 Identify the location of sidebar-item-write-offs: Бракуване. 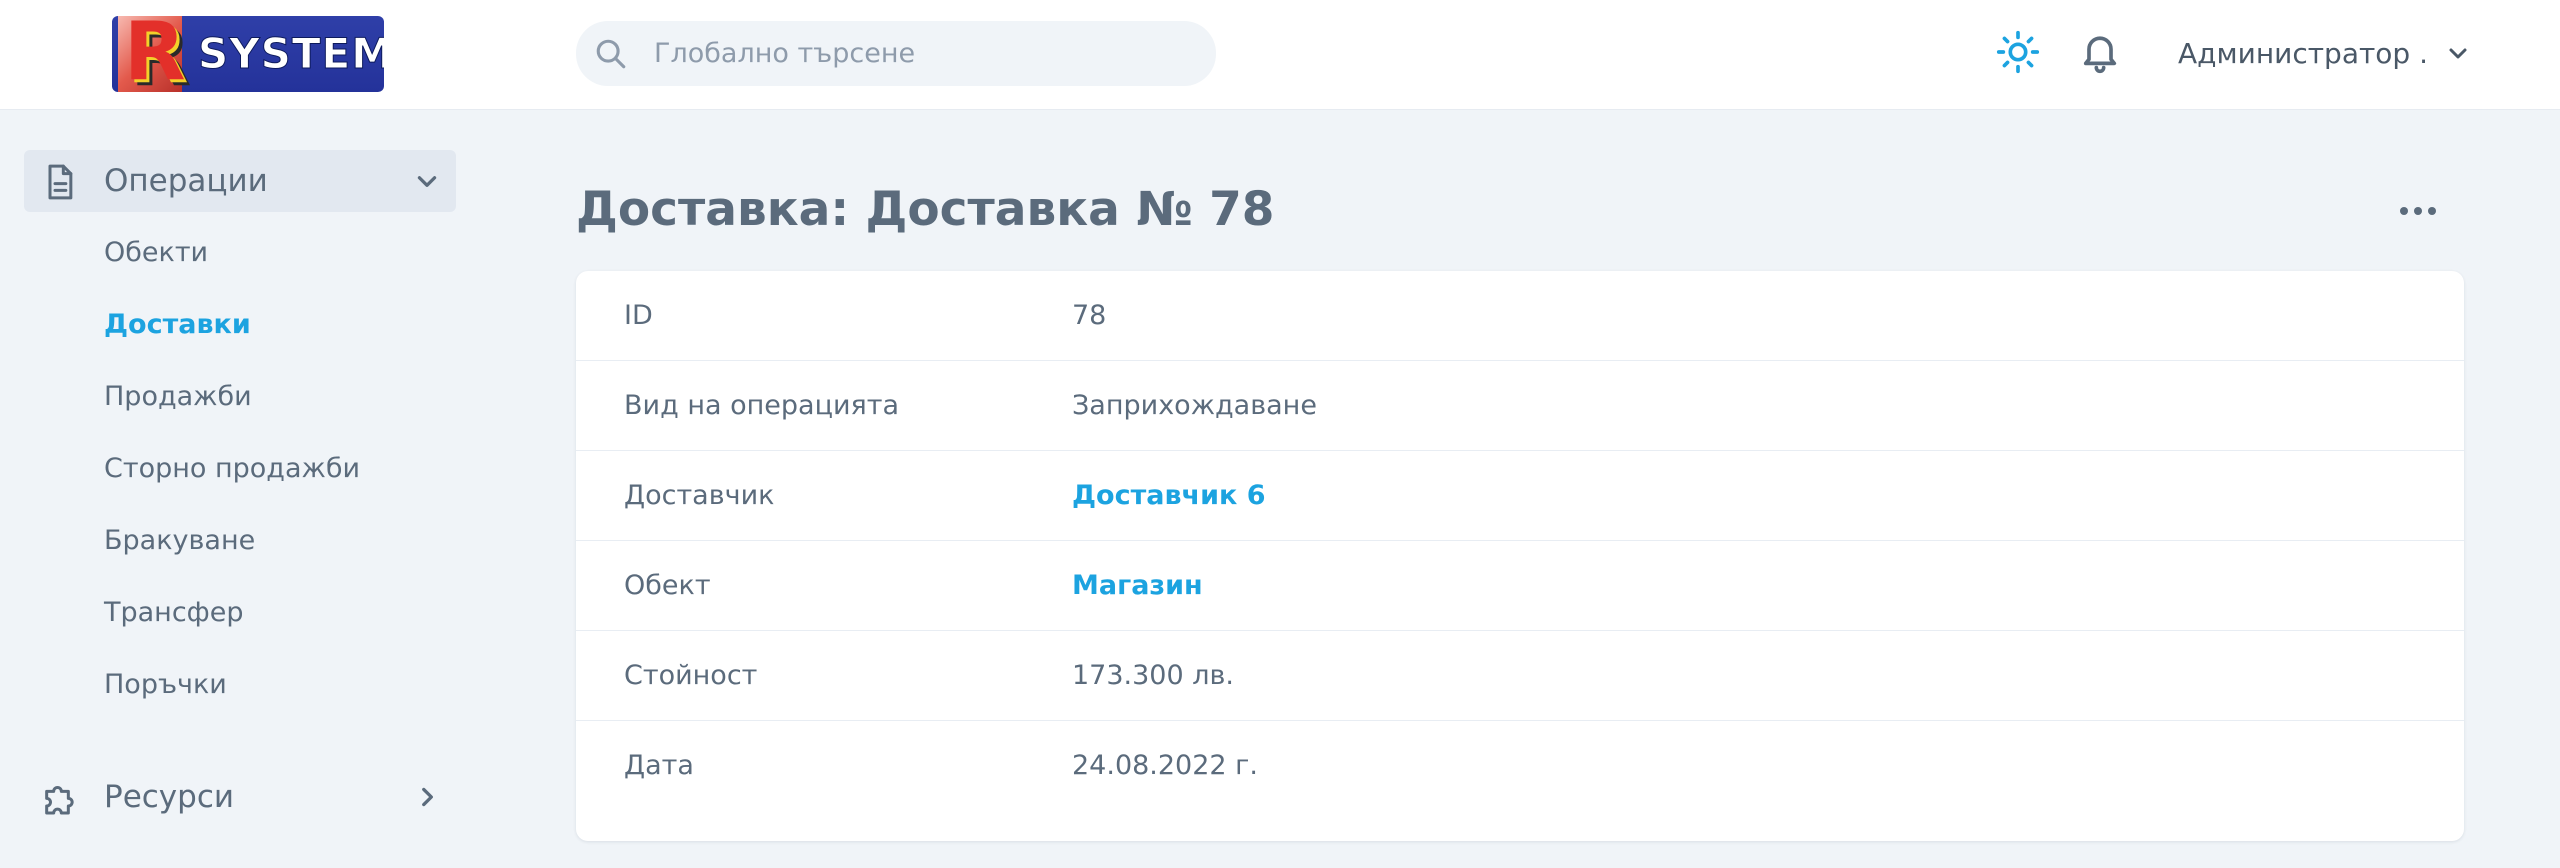
(179, 541).